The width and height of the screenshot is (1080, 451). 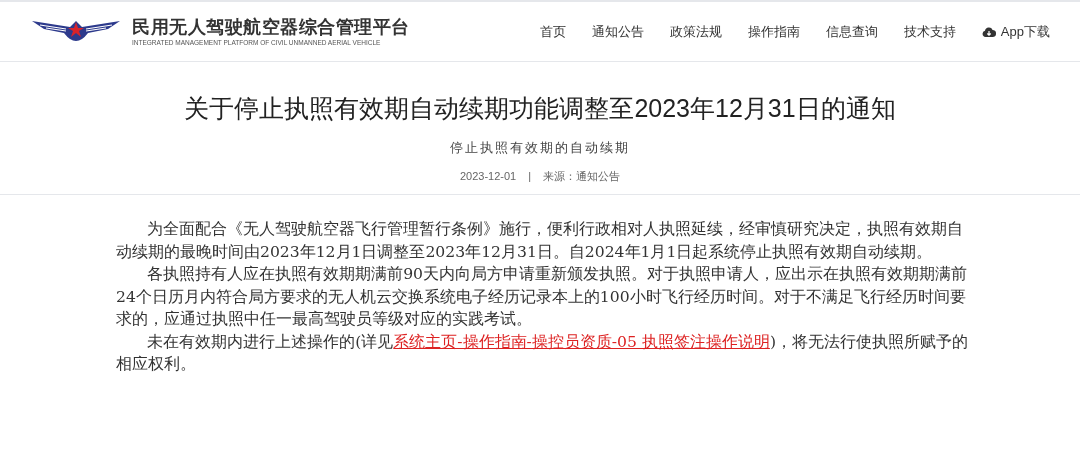 I want to click on nav-link: 首页, so click(x=552, y=31).